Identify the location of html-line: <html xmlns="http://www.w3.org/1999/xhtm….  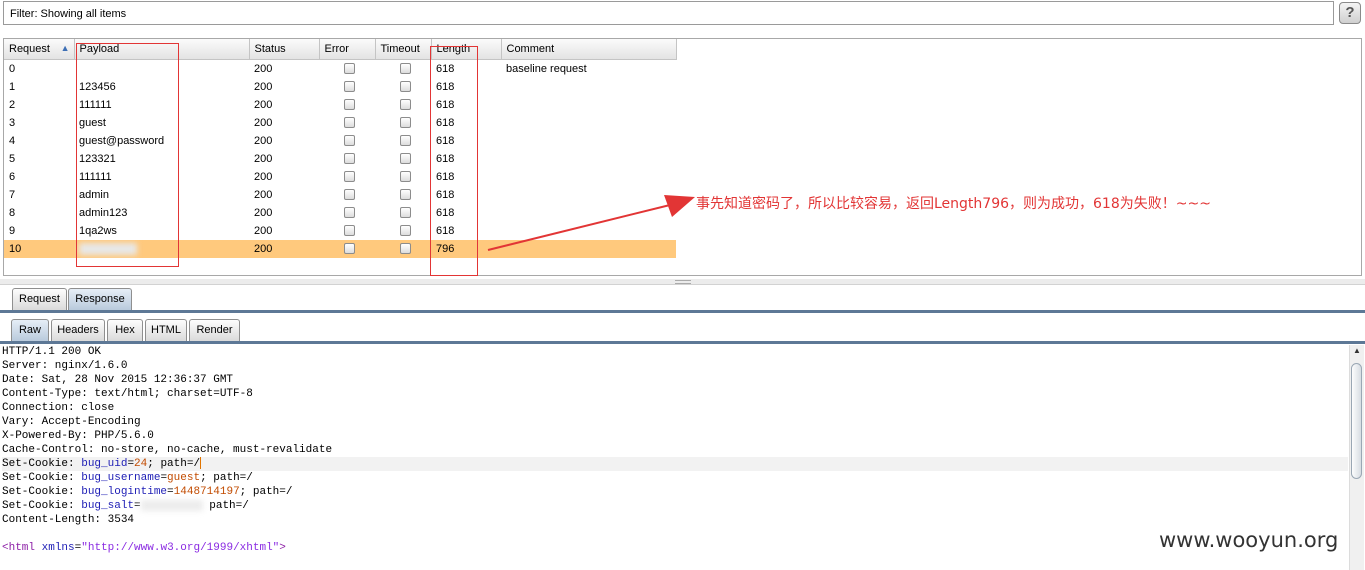
(144, 548).